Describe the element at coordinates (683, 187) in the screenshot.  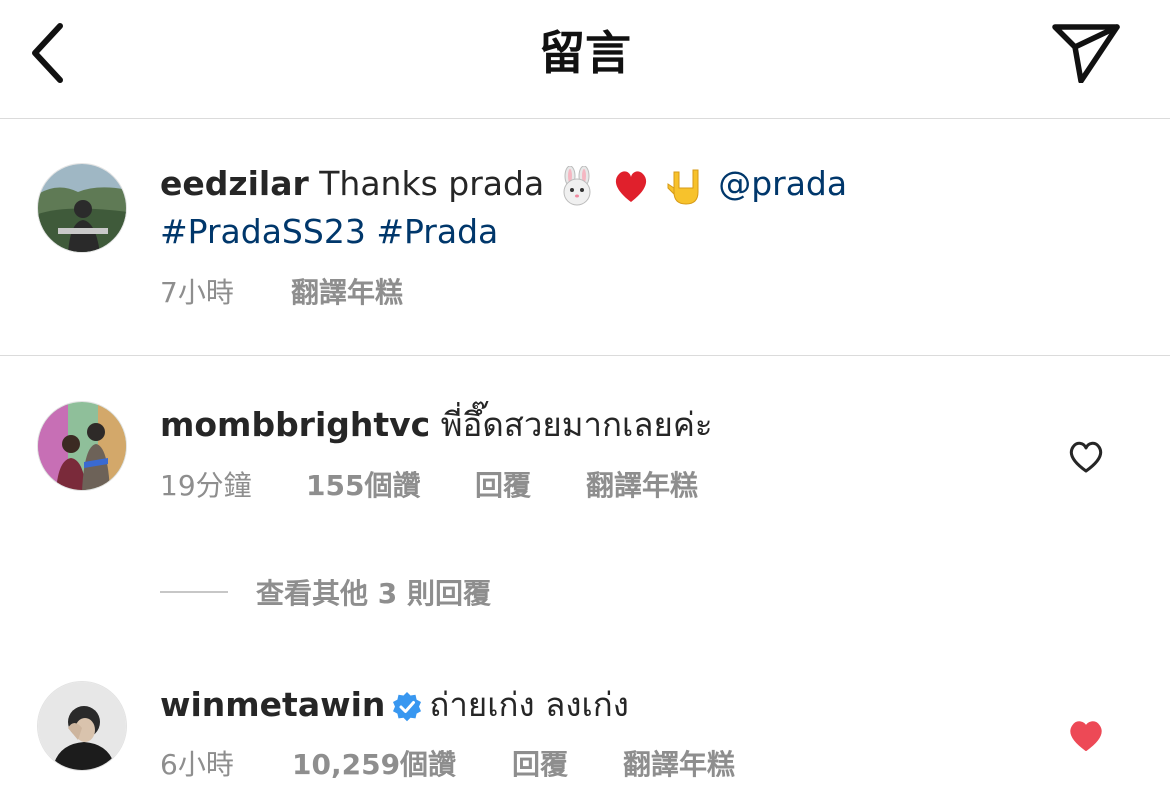
I see `love-you-gesture-icon` at that location.